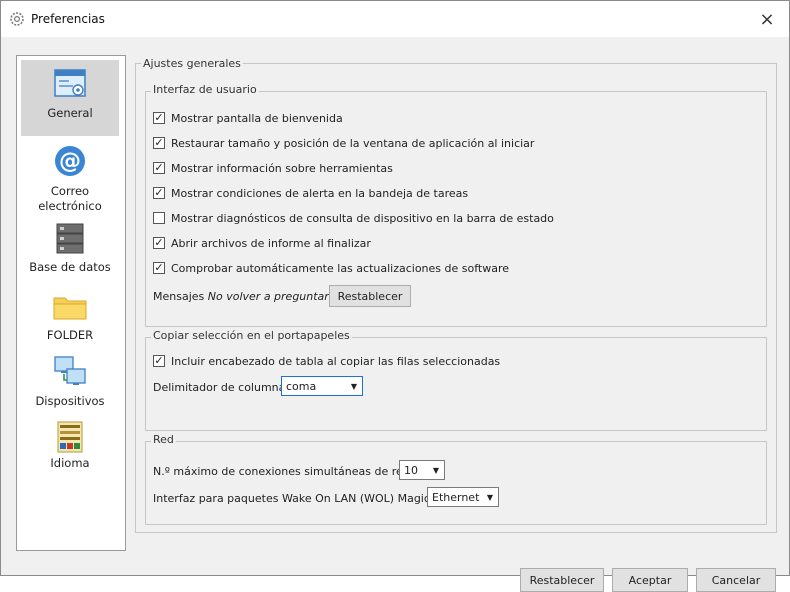 The height and width of the screenshot is (592, 790). Describe the element at coordinates (70, 83) in the screenshot. I see `general-window-icon` at that location.